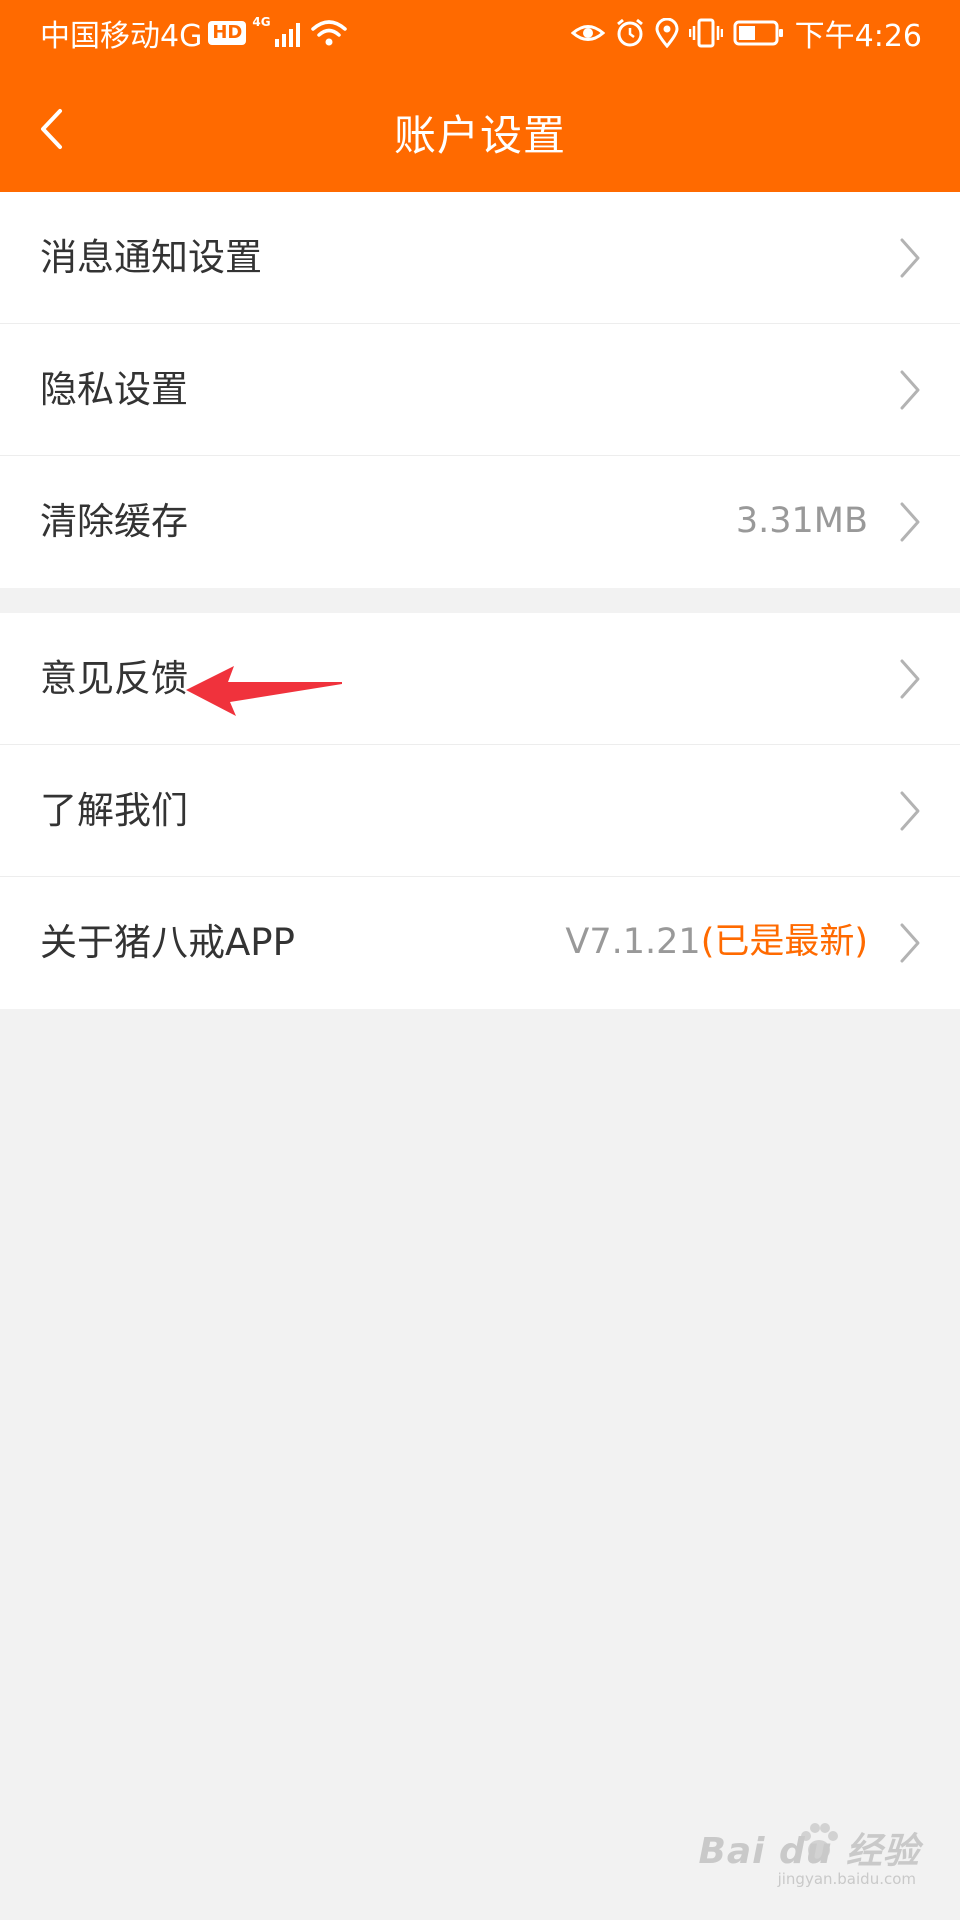  I want to click on clock-time: 下午4:26, so click(858, 36).